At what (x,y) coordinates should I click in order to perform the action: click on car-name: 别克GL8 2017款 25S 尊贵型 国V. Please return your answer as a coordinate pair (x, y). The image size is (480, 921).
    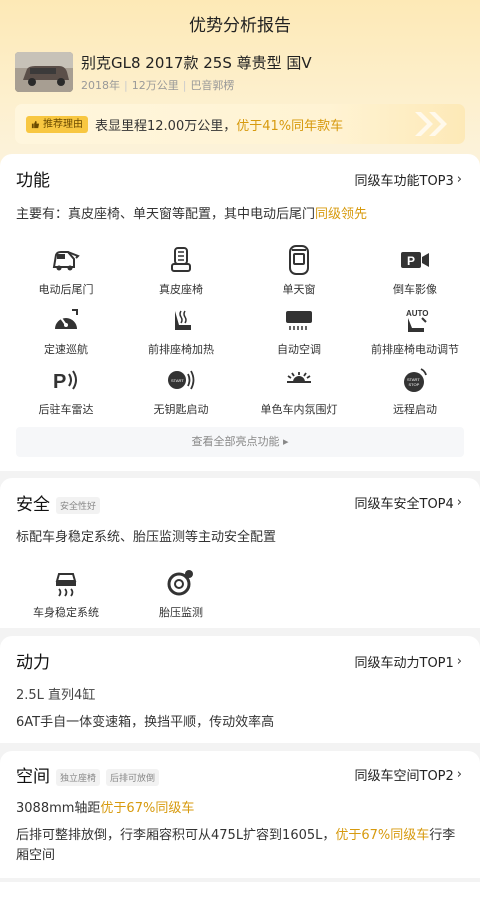
    Looking at the image, I should click on (196, 63).